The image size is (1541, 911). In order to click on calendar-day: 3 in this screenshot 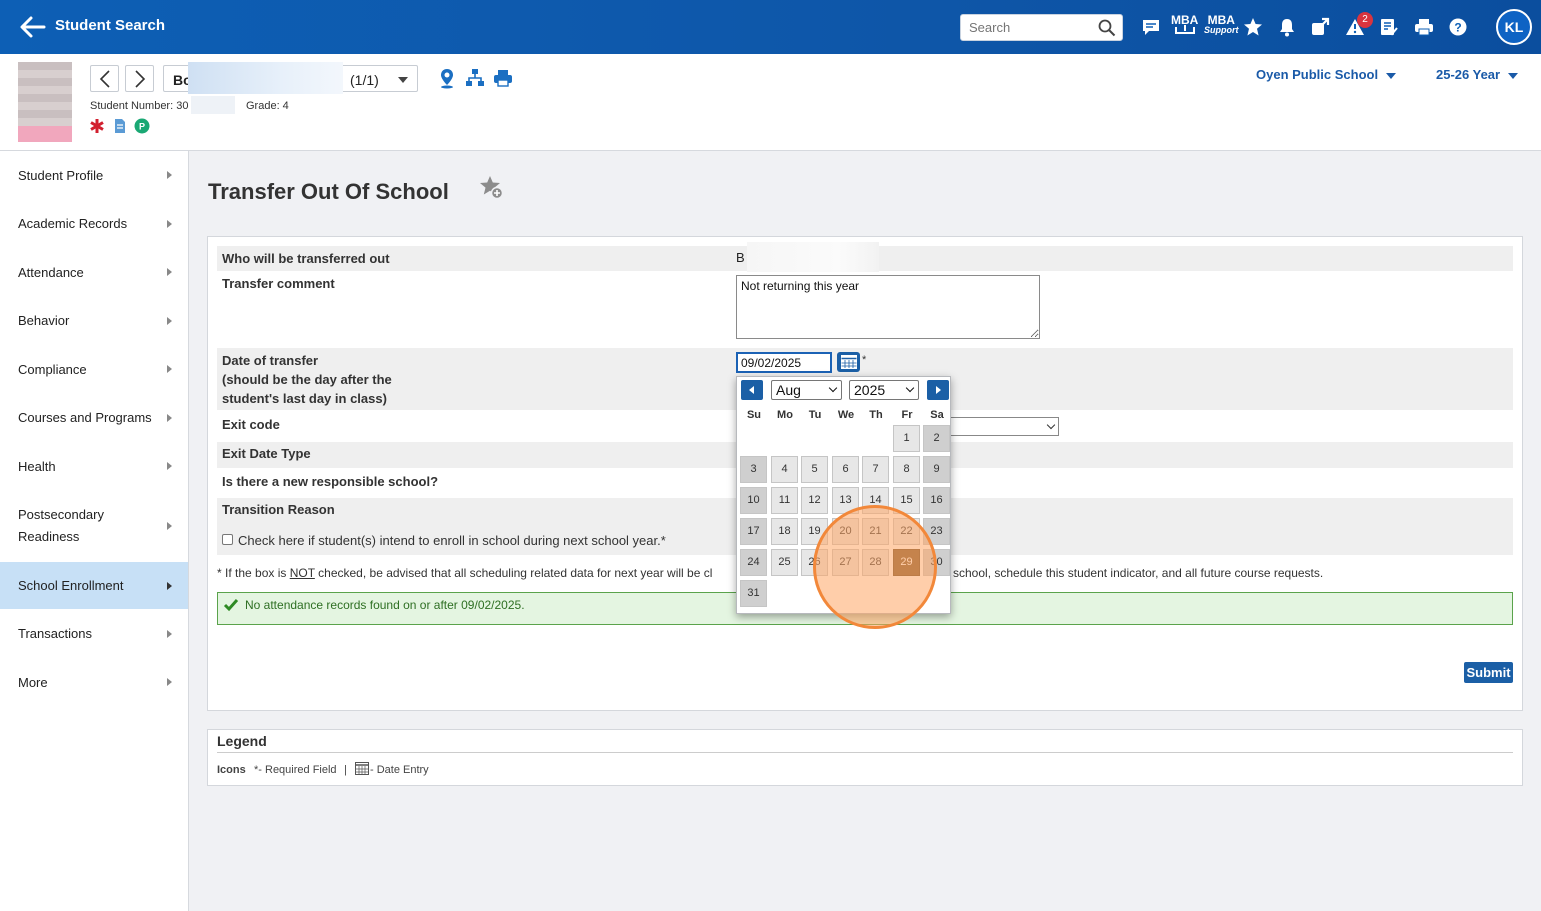, I will do `click(753, 469)`.